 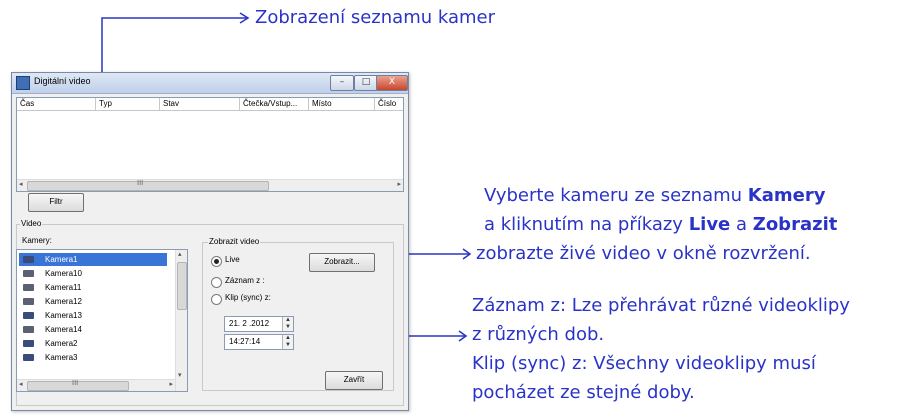 What do you see at coordinates (709, 224) in the screenshot?
I see `annotation-bold: Live` at bounding box center [709, 224].